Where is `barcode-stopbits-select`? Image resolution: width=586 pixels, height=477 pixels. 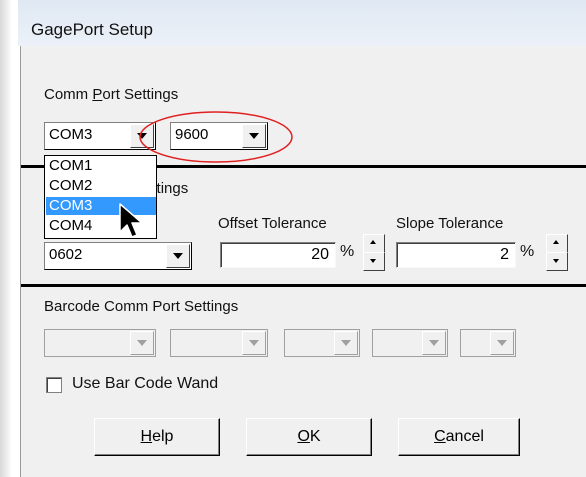
barcode-stopbits-select is located at coordinates (488, 343).